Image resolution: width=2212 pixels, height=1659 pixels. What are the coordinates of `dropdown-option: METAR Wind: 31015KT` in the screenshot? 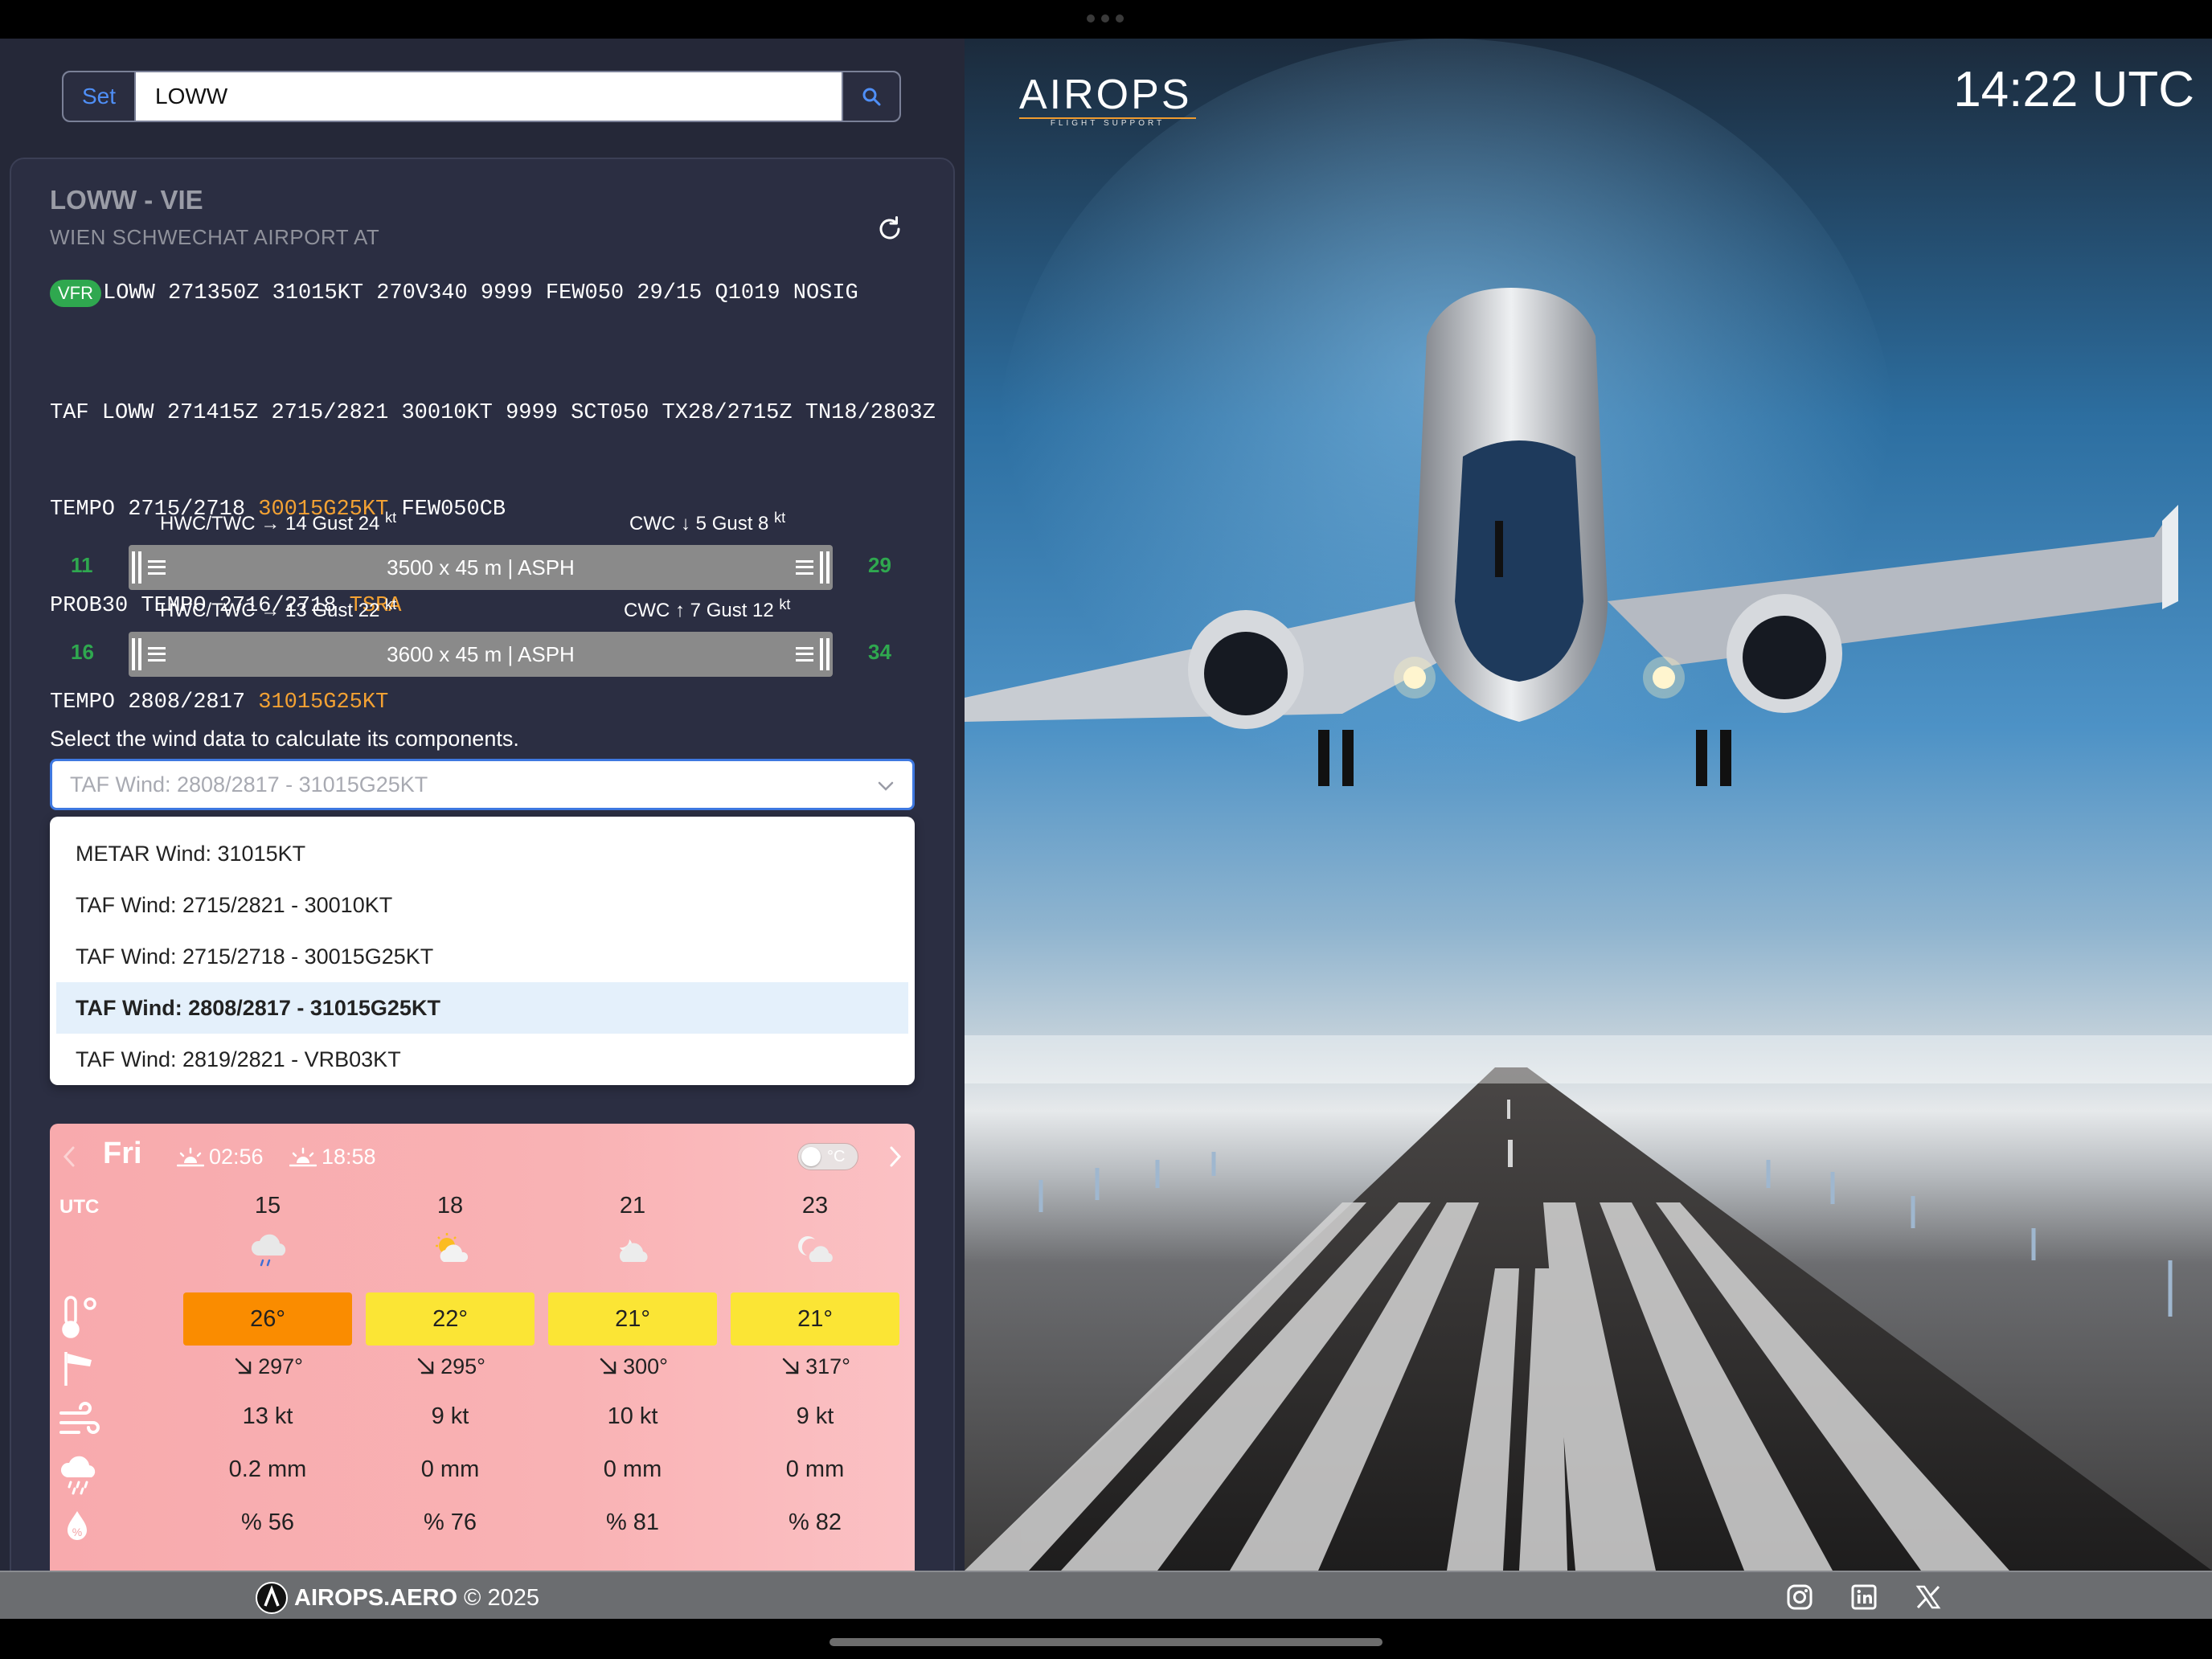 It's located at (482, 853).